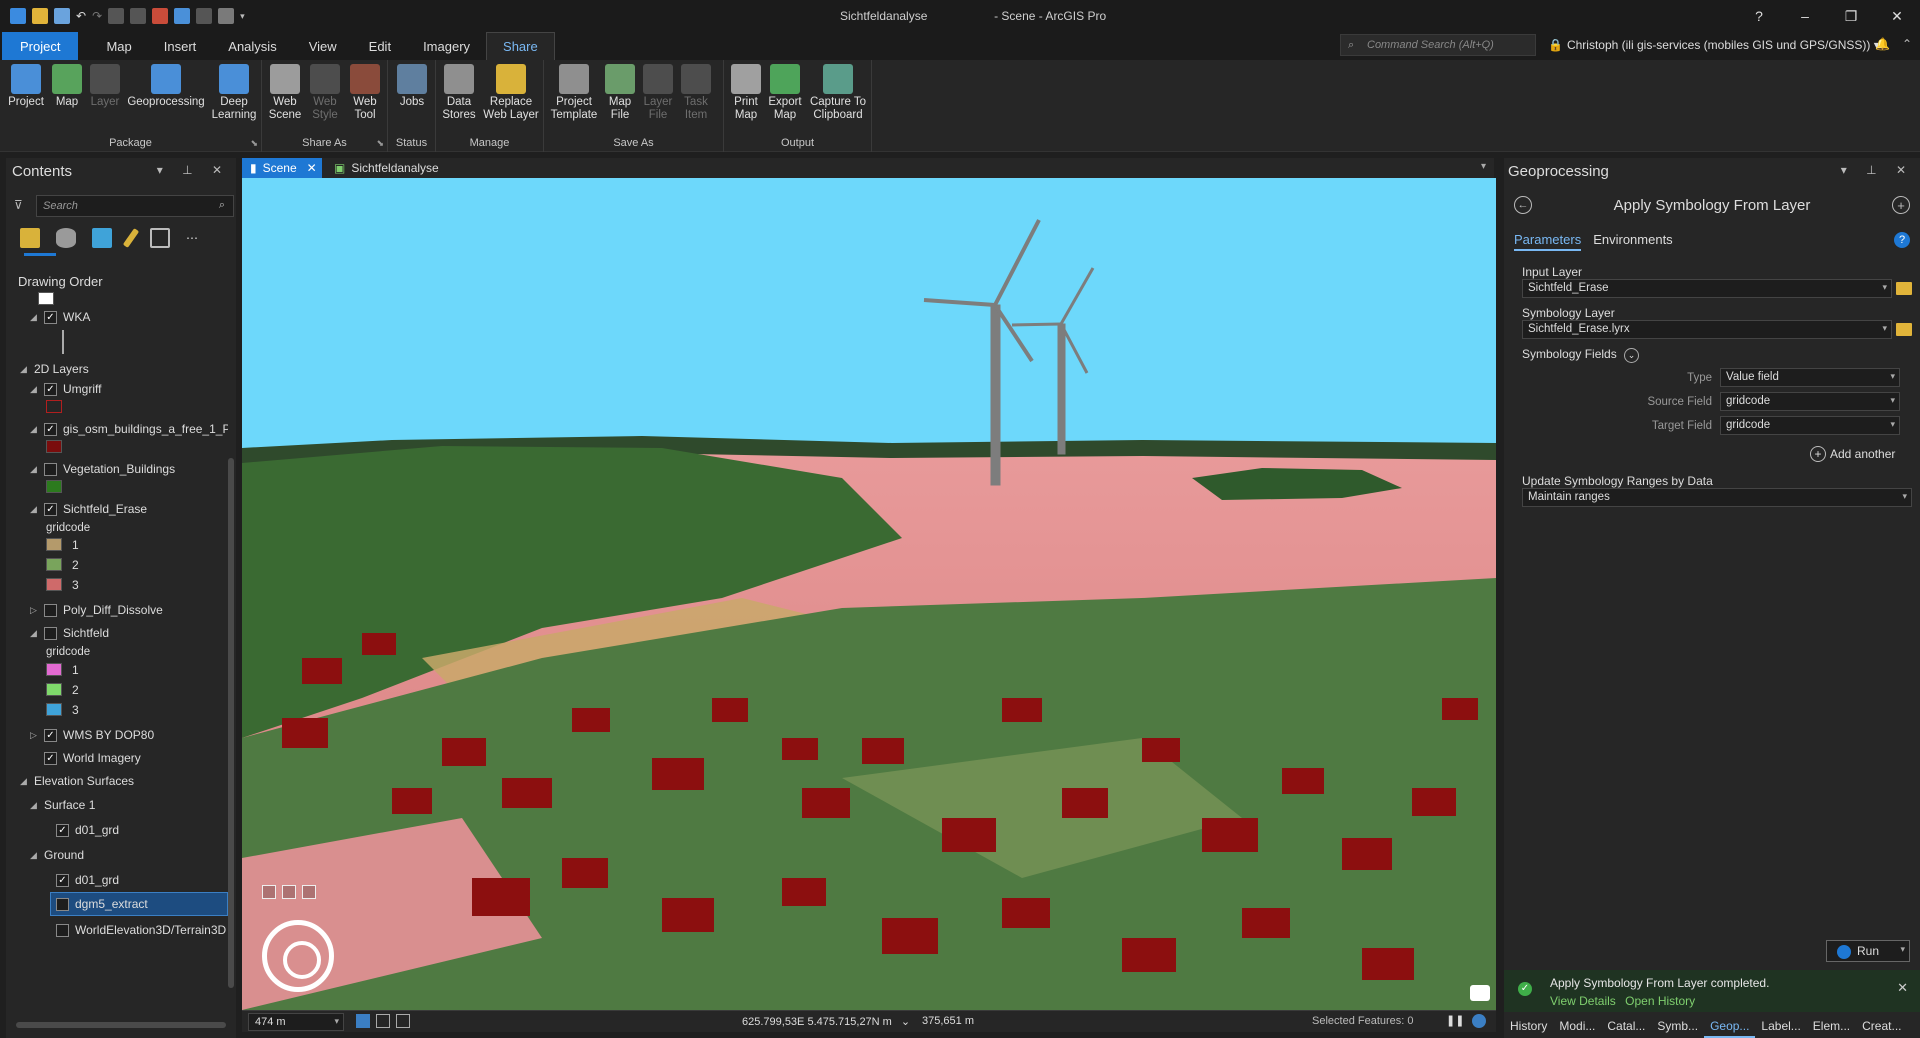 This screenshot has height=1038, width=1920. I want to click on jobs-button: Jobs, so click(412, 86).